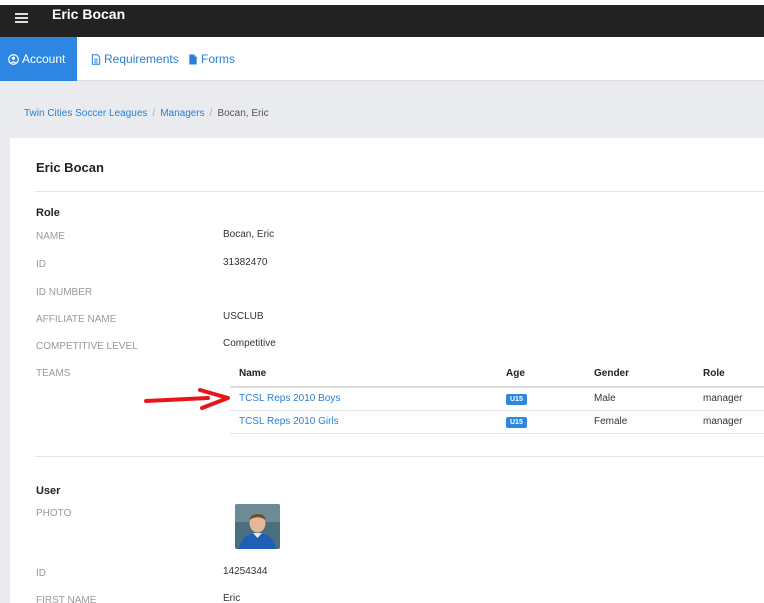 Image resolution: width=764 pixels, height=603 pixels. What do you see at coordinates (187, 399) in the screenshot?
I see `red-arrow-annotation-icon` at bounding box center [187, 399].